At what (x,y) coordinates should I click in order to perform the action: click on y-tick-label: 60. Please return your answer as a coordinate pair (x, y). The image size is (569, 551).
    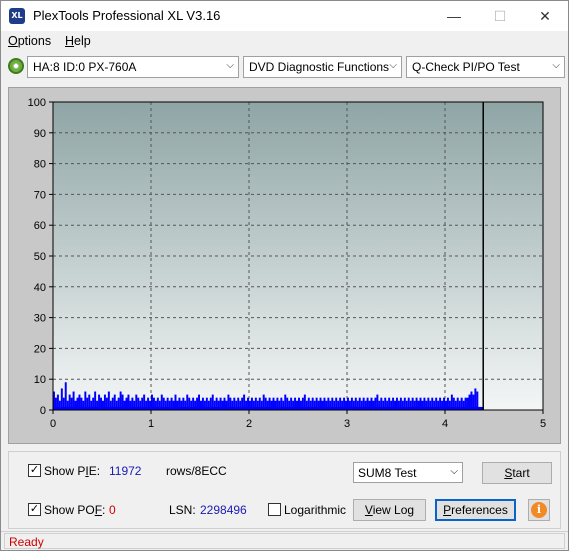
    Looking at the image, I should click on (40, 226).